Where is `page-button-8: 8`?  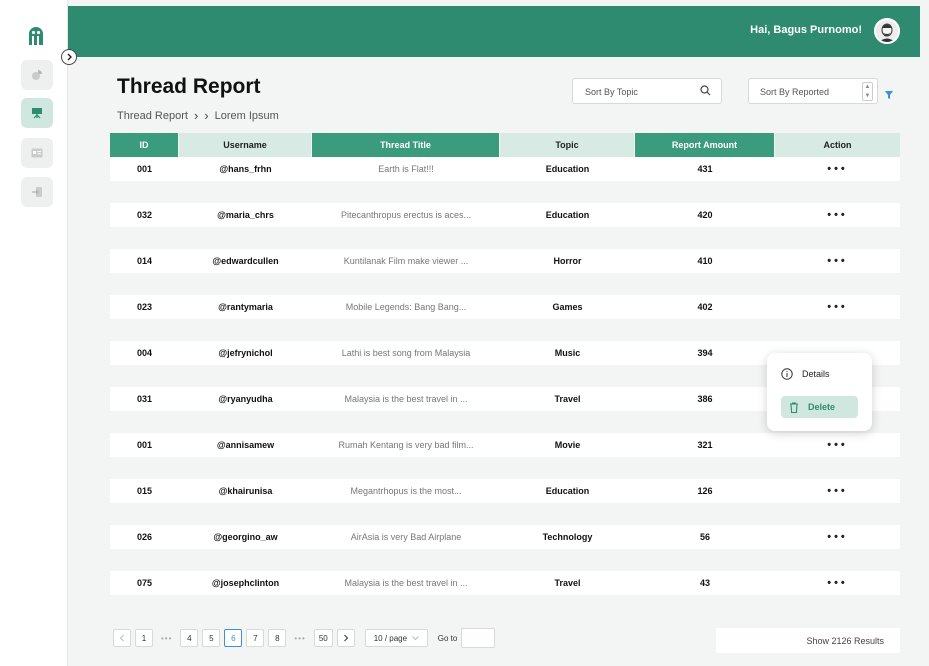
page-button-8: 8 is located at coordinates (277, 638).